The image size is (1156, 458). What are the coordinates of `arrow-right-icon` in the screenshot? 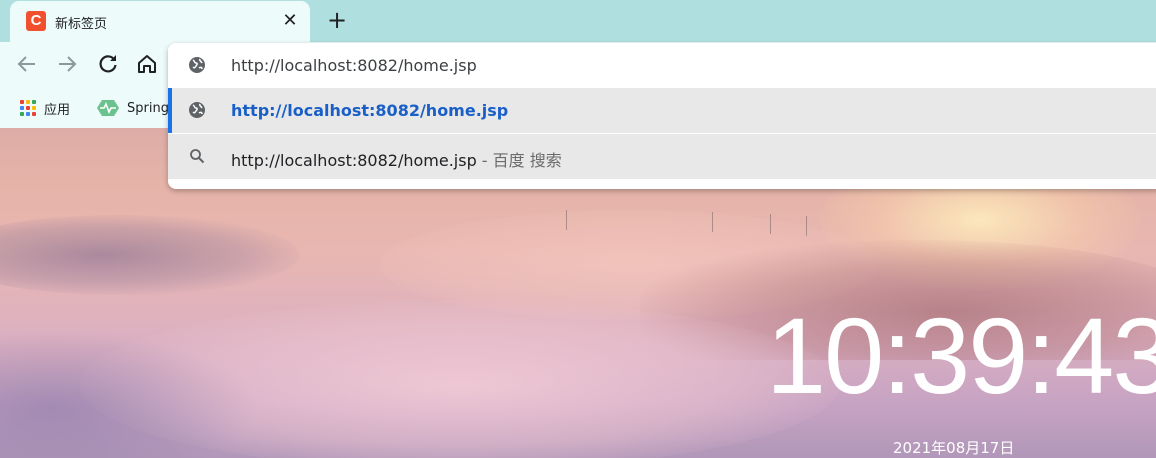 It's located at (68, 64).